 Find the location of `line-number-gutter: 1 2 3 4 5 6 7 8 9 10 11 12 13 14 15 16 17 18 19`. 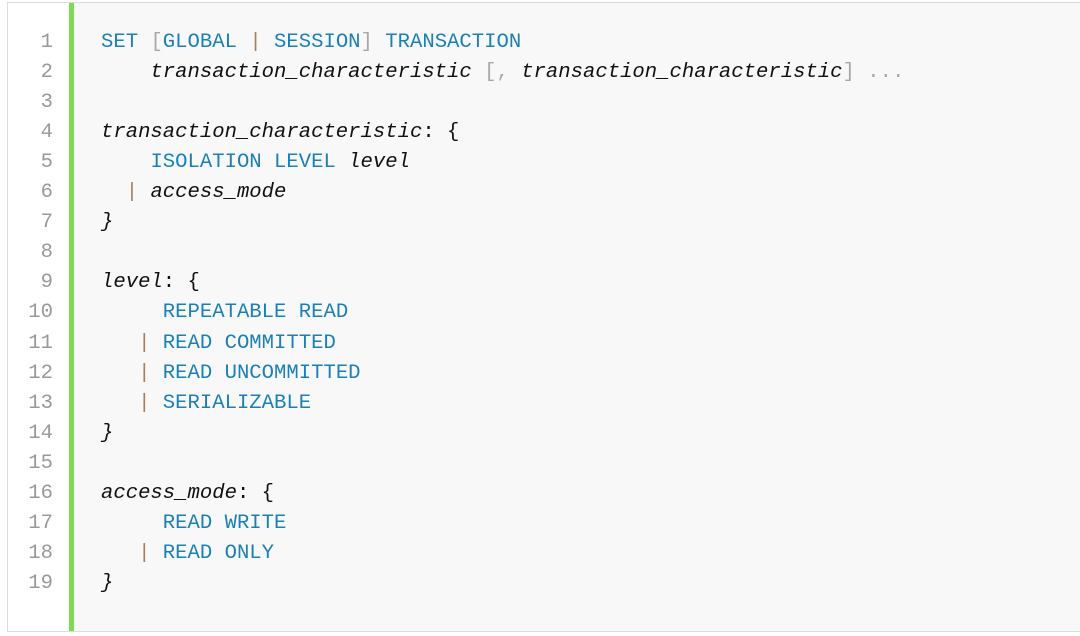

line-number-gutter: 1 2 3 4 5 6 7 8 9 10 11 12 13 14 15 16 17 18 19 is located at coordinates (38, 317).